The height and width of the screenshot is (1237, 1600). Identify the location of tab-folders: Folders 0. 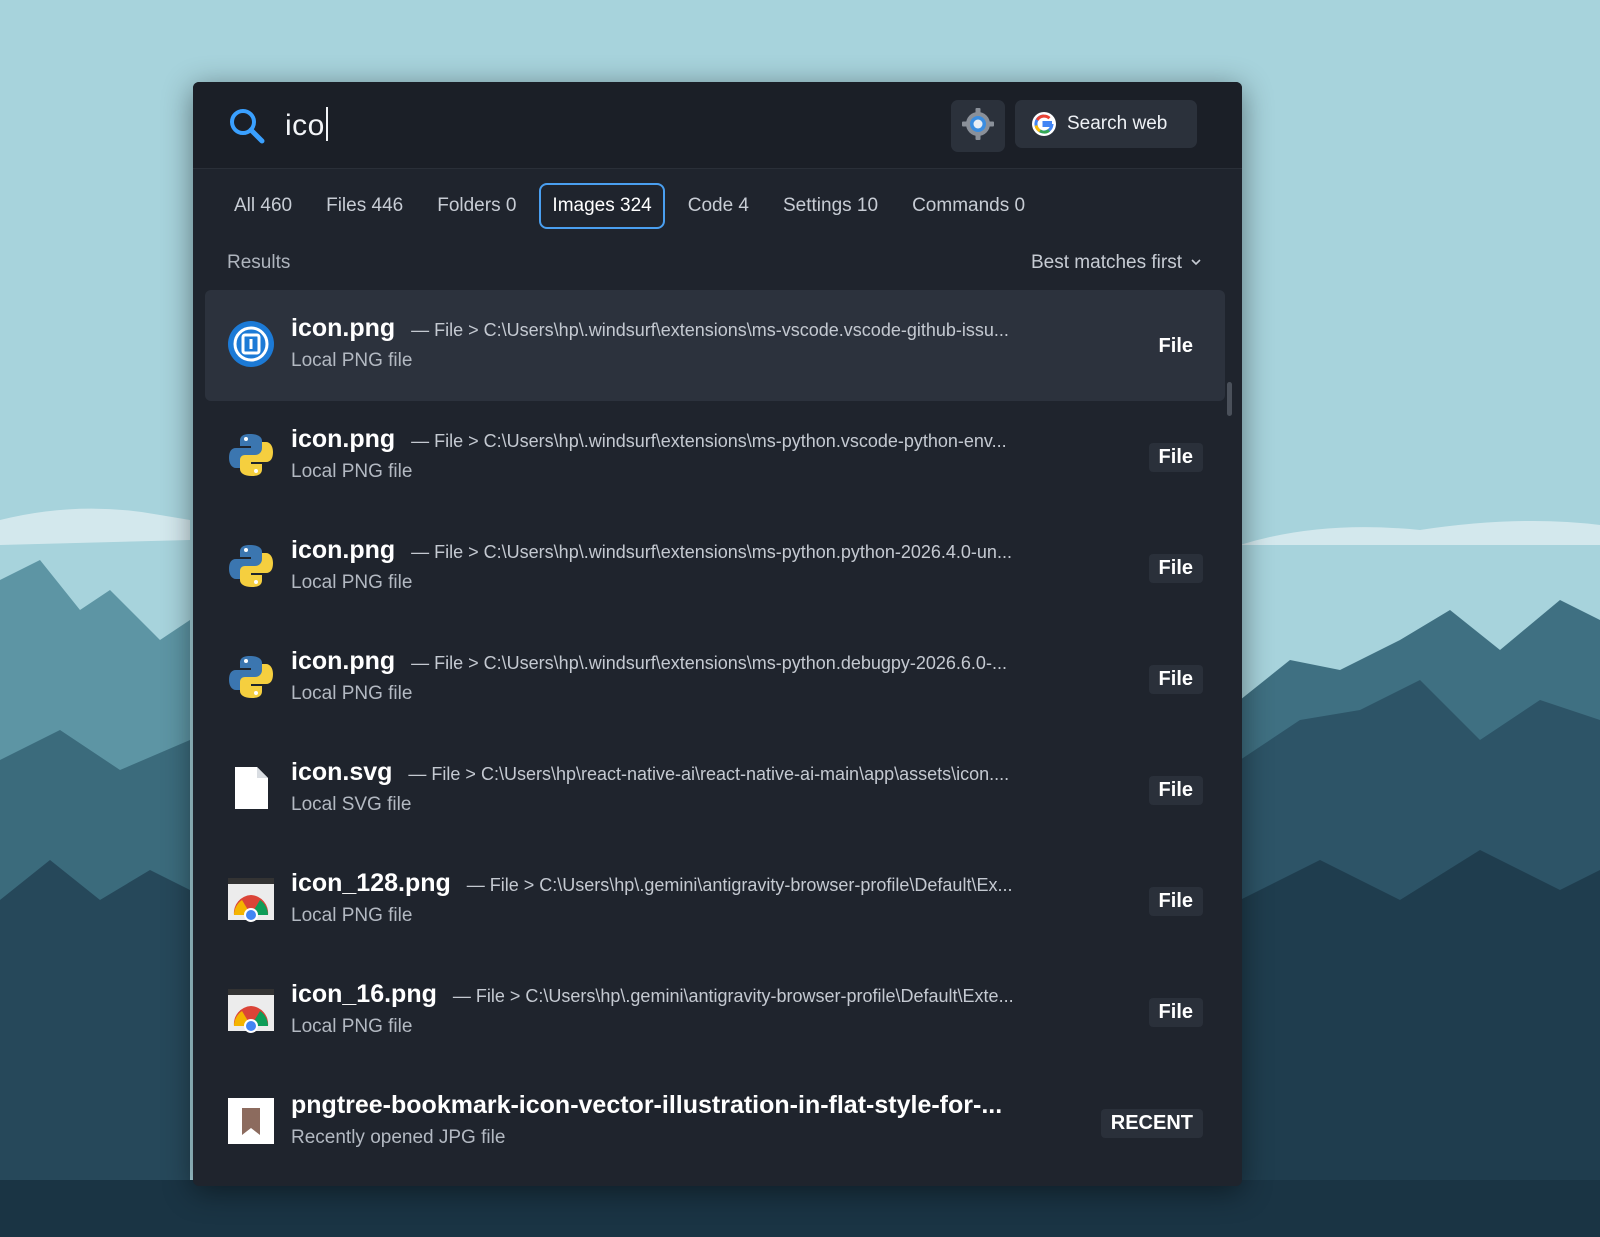
(476, 206).